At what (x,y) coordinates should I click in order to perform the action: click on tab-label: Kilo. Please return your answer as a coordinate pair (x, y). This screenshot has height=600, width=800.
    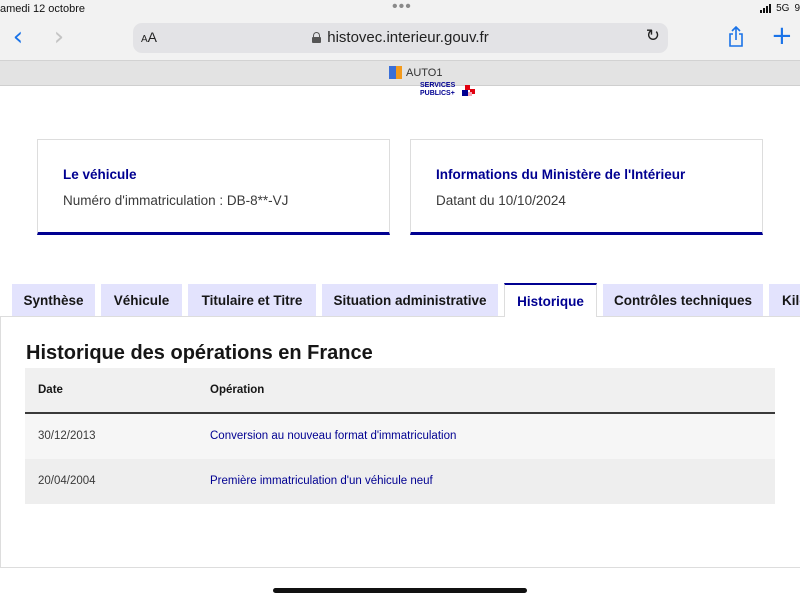
    Looking at the image, I should click on (791, 300).